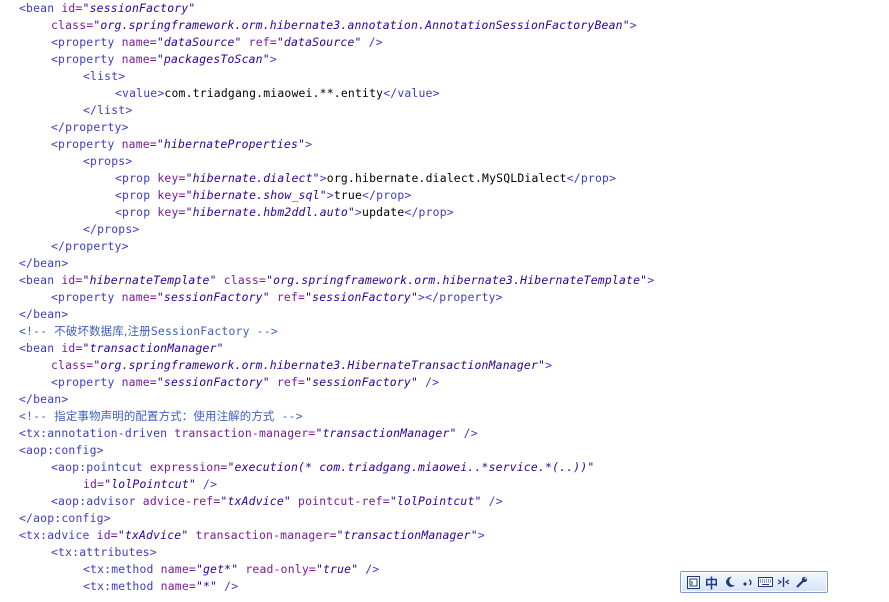  What do you see at coordinates (86, 59) in the screenshot?
I see `code-token-tag: <property` at bounding box center [86, 59].